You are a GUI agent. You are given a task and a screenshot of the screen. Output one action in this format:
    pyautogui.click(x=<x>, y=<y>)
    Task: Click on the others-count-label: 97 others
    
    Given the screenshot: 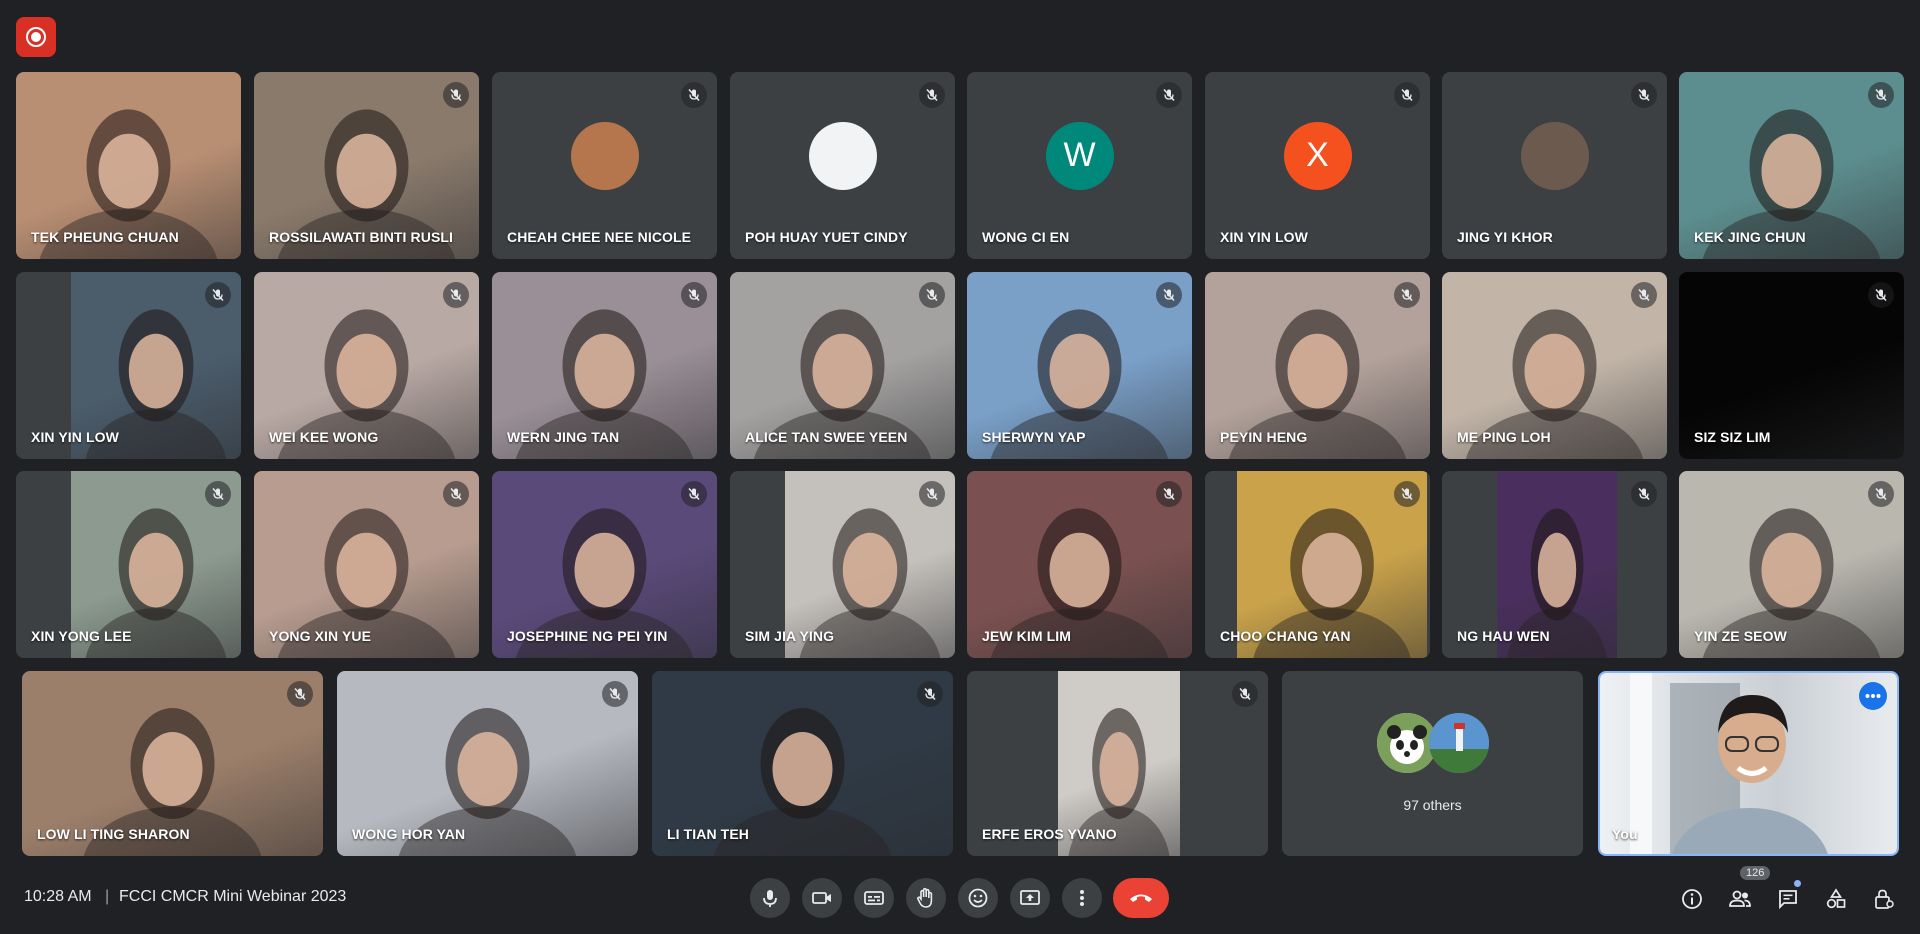 What is the action you would take?
    pyautogui.click(x=1432, y=805)
    